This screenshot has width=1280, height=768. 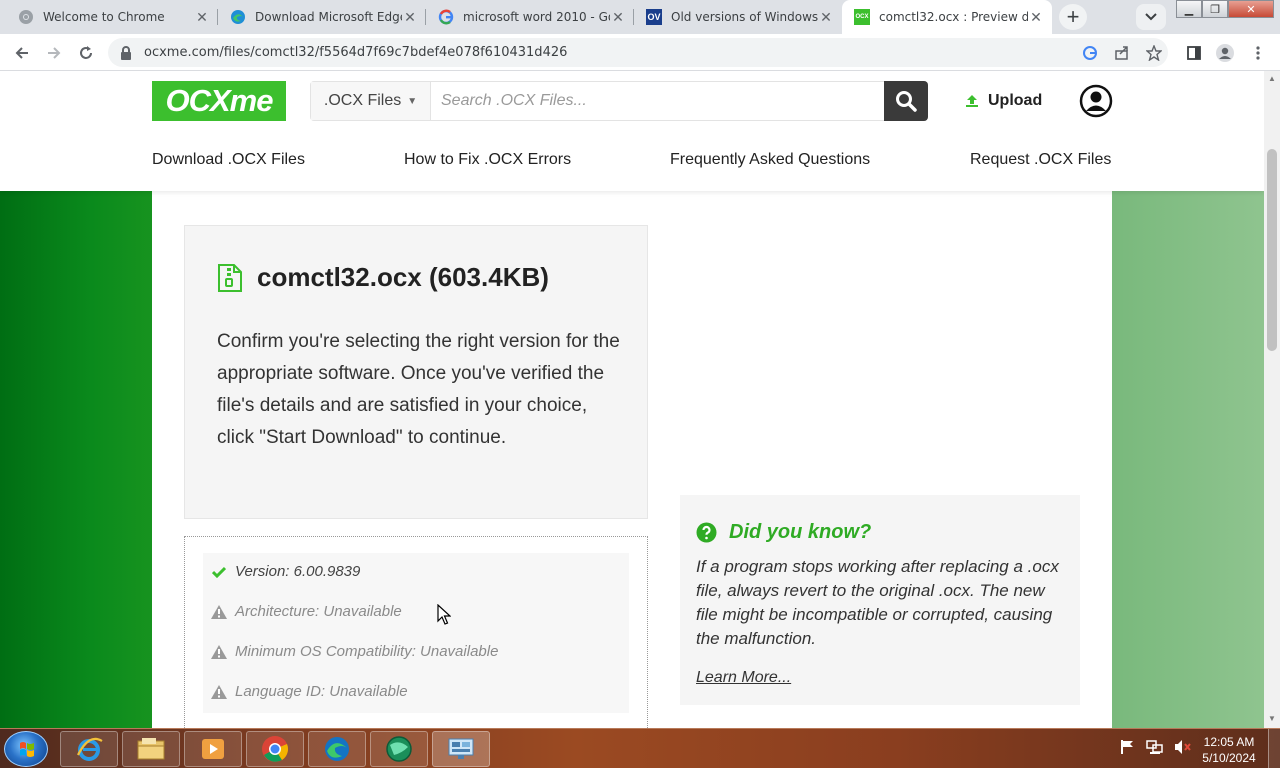 I want to click on site-logo: OCXme, so click(x=219, y=101).